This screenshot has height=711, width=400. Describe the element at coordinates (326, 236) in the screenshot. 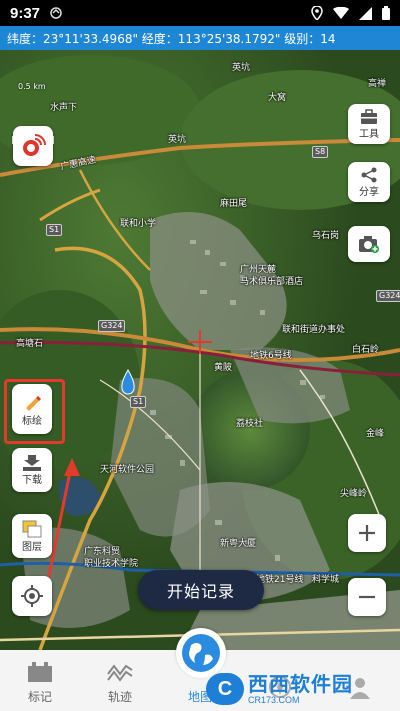

I see `map-label: 乌石岗` at that location.